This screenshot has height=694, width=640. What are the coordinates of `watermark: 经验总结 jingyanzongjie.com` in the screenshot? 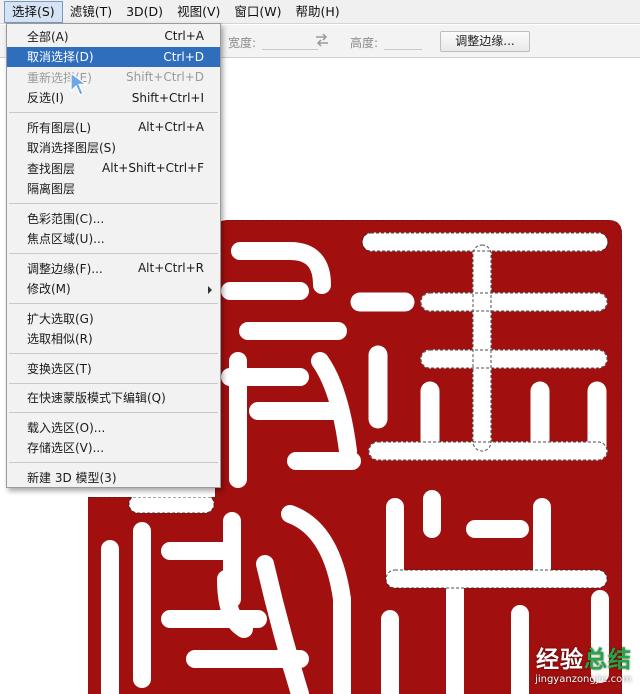 It's located at (562, 665).